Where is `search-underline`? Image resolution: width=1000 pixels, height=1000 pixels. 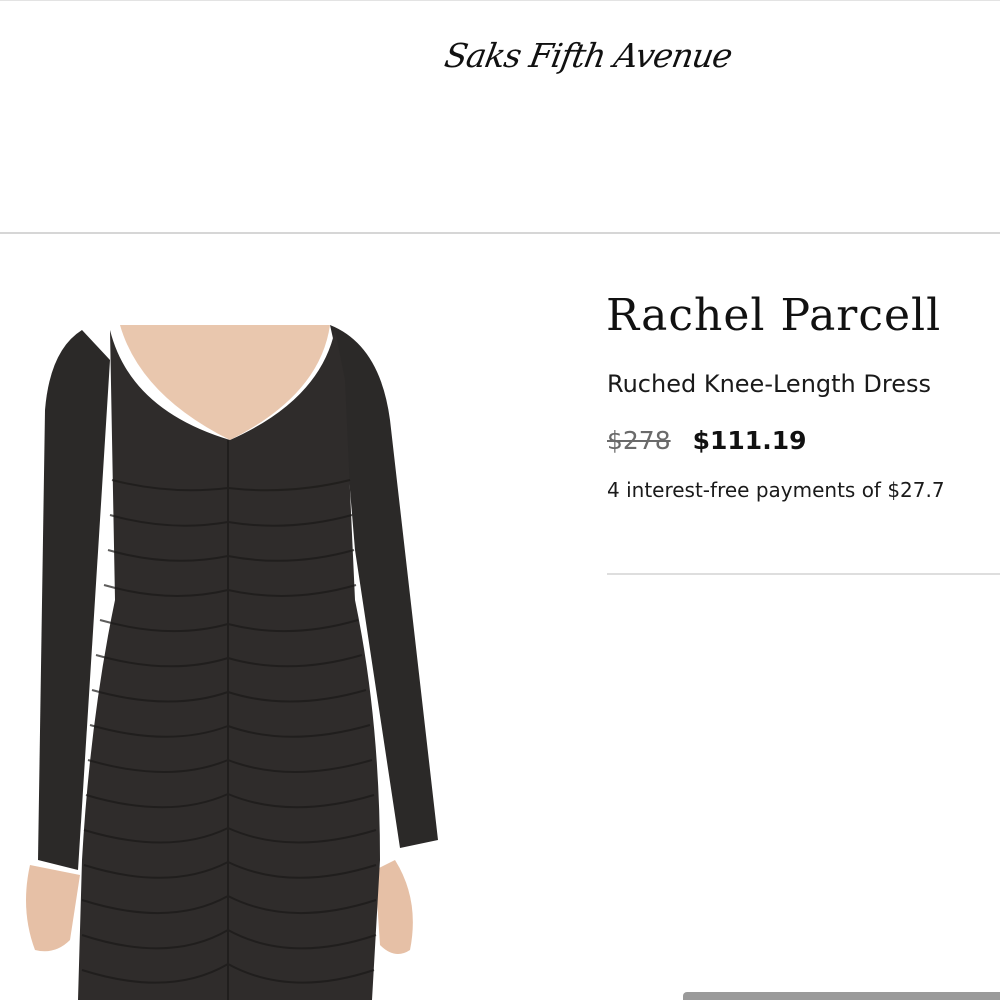
search-underline is located at coordinates (500, 233).